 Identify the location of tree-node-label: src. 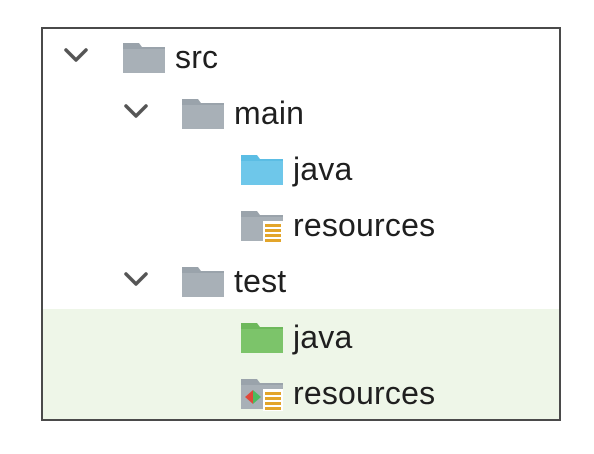
(197, 57).